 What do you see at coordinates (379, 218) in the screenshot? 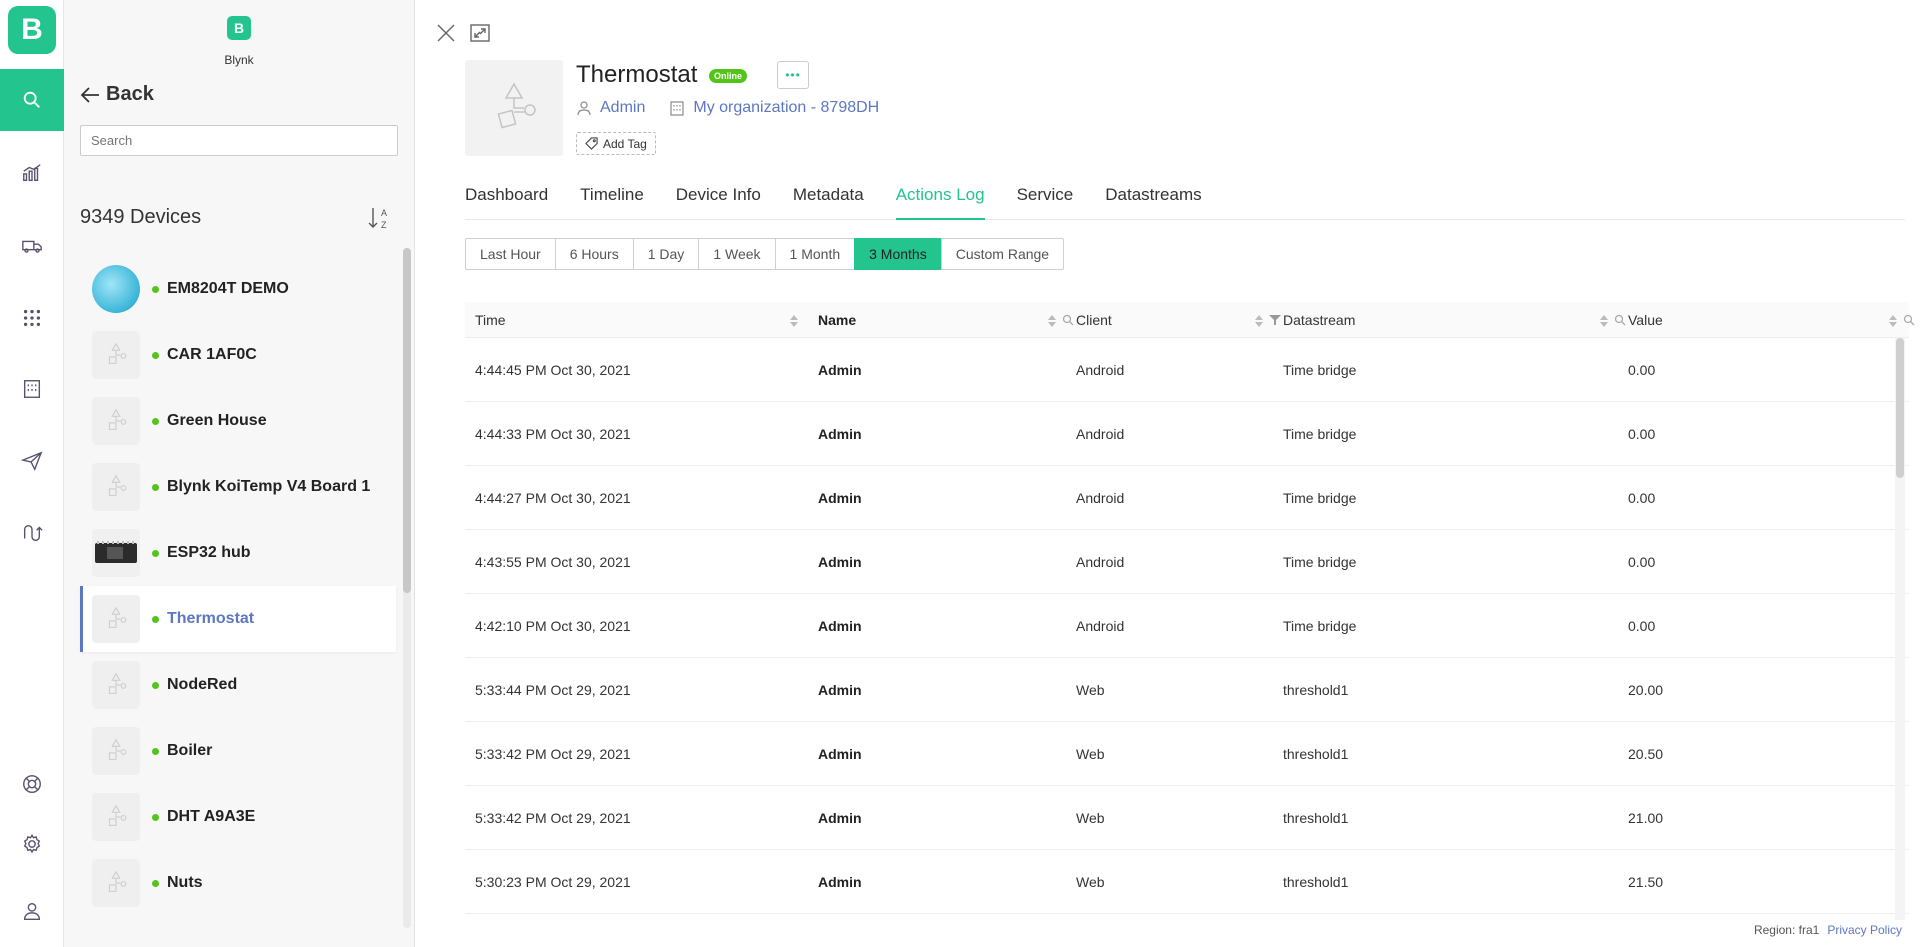
I see `sort-az-icon: A Z` at bounding box center [379, 218].